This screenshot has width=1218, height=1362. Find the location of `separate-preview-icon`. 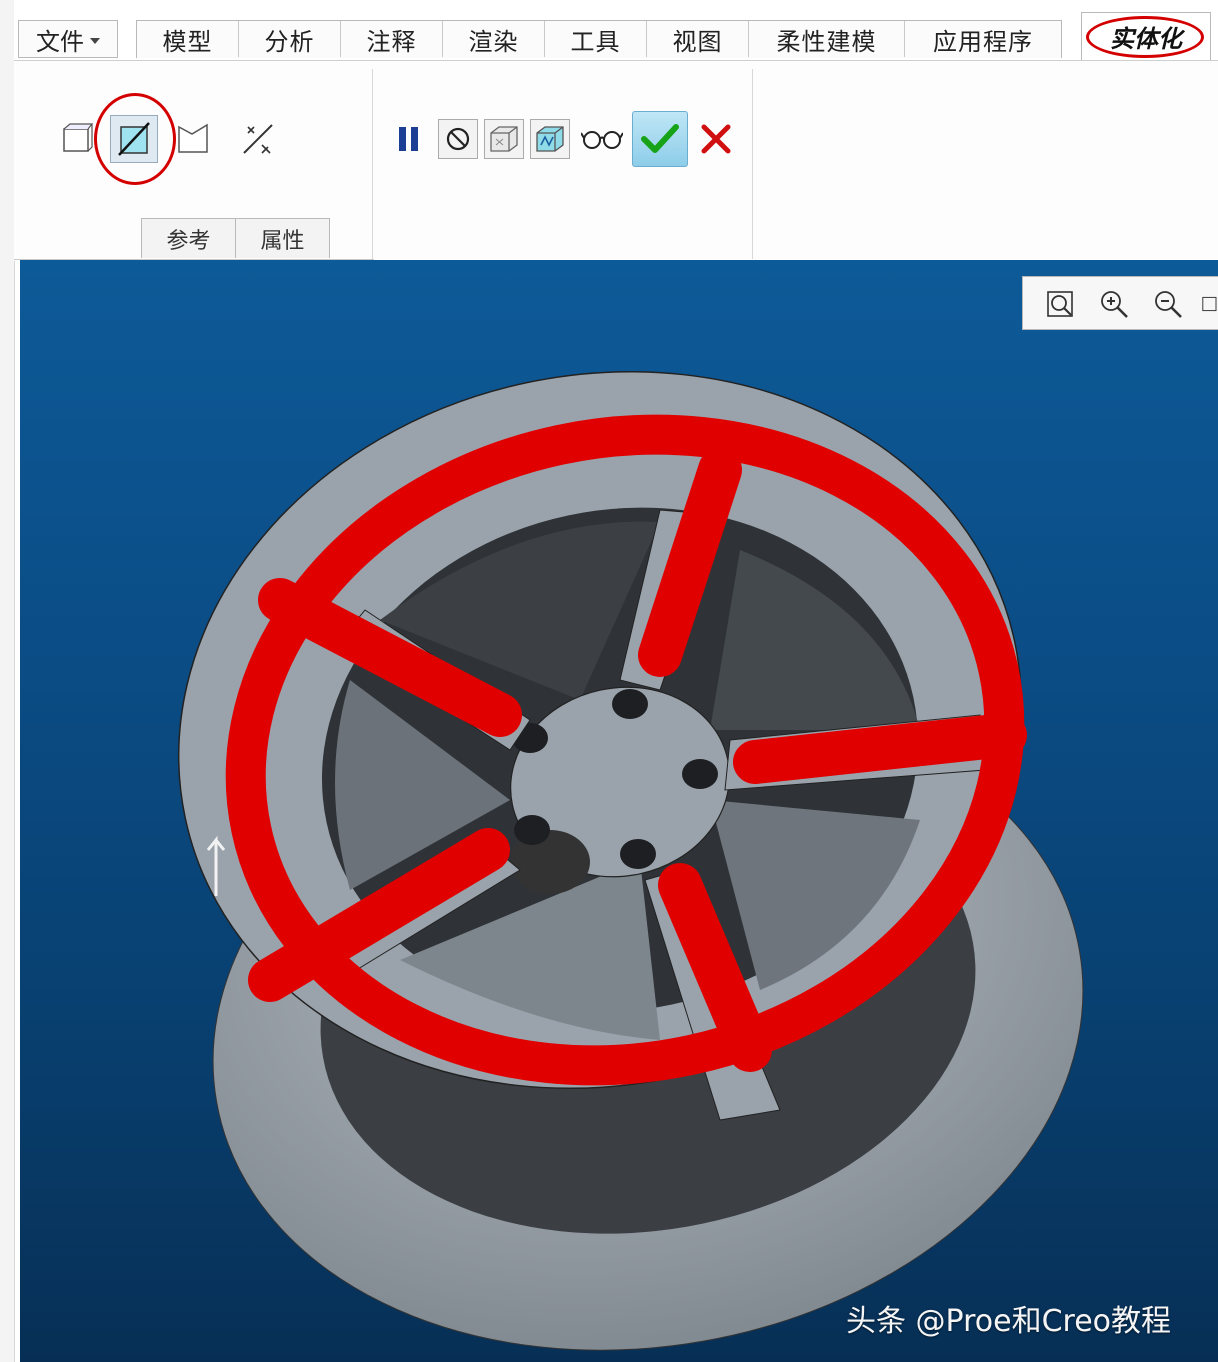

separate-preview-icon is located at coordinates (504, 139).